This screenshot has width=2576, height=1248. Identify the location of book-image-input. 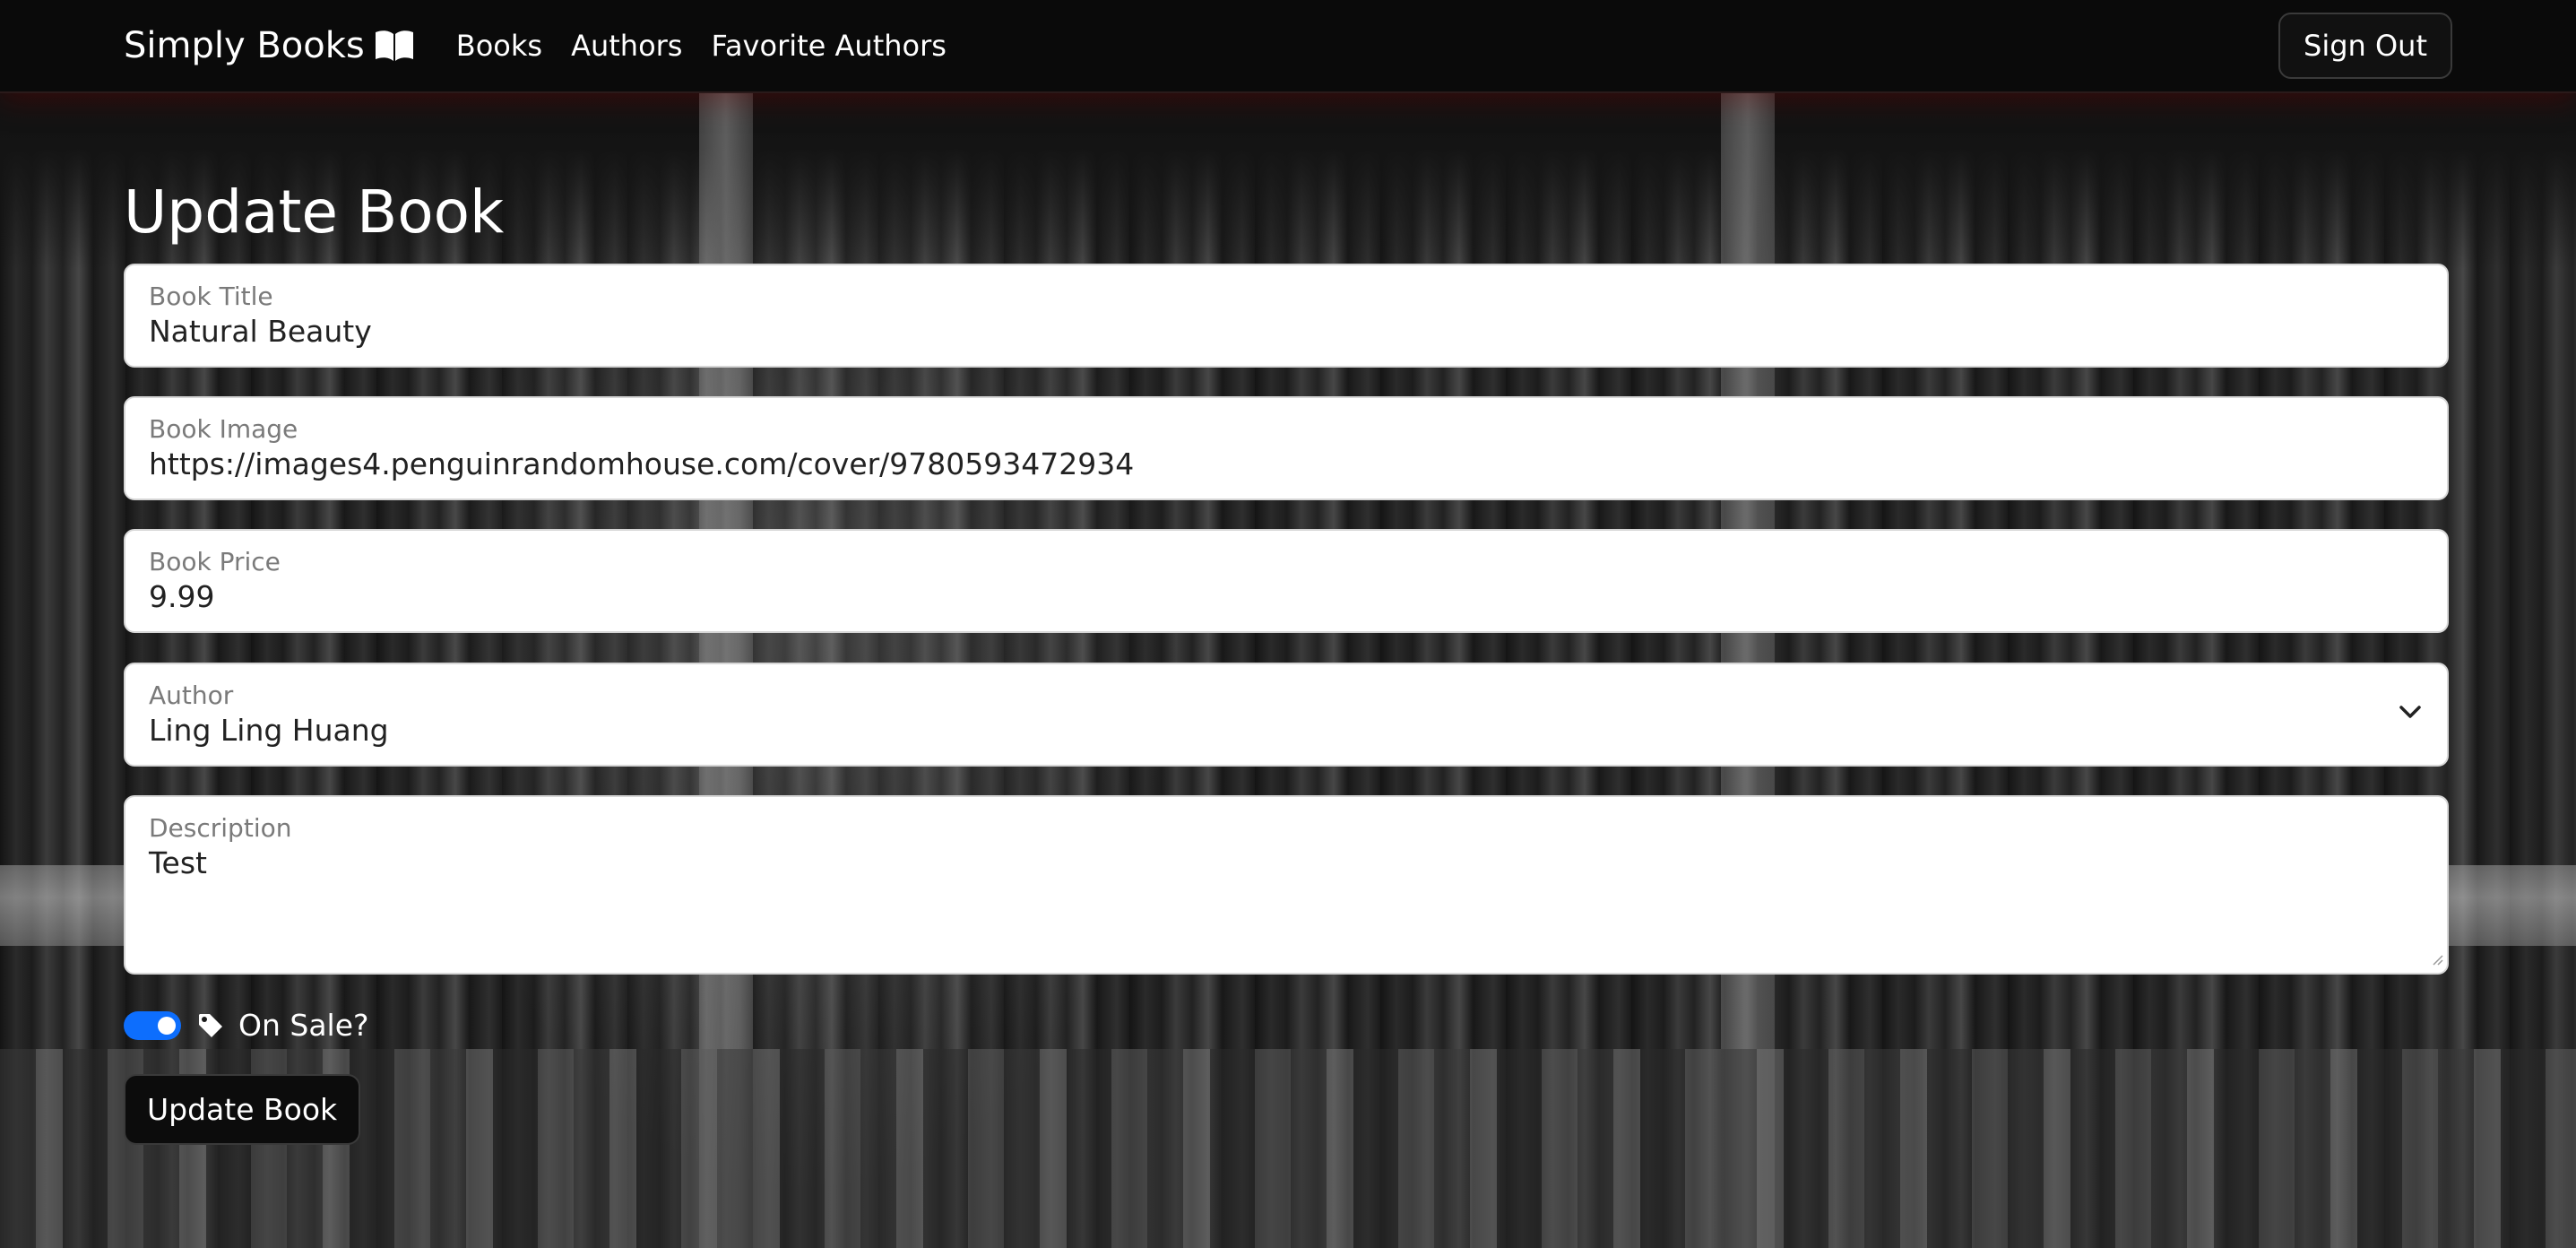
(1286, 464).